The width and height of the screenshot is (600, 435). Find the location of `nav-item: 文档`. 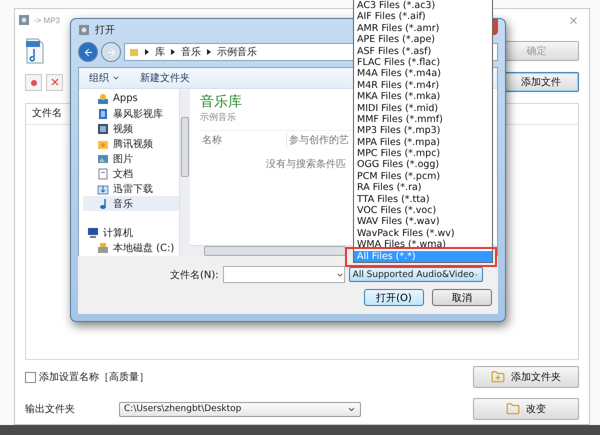

nav-item: 文档 is located at coordinates (131, 173).